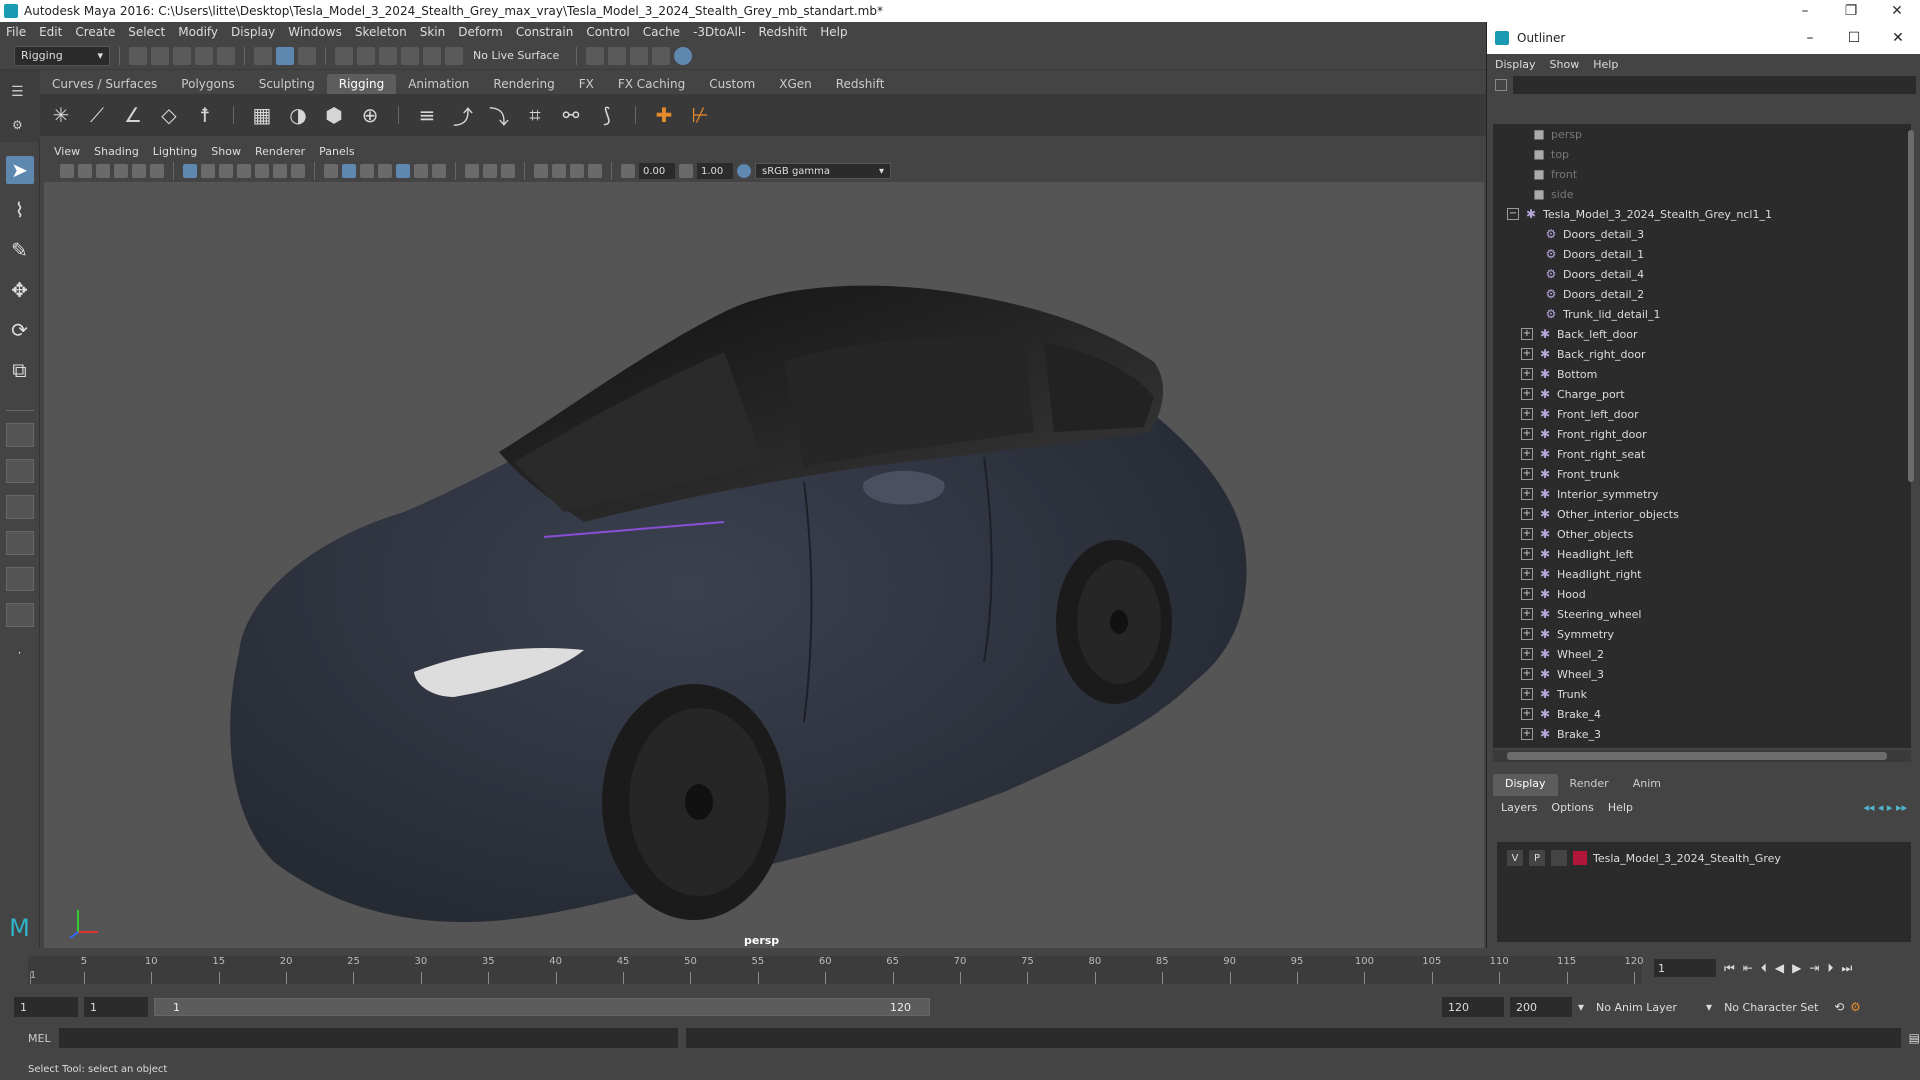 The height and width of the screenshot is (1080, 1920). I want to click on layer-menu-options: Options, so click(1572, 807).